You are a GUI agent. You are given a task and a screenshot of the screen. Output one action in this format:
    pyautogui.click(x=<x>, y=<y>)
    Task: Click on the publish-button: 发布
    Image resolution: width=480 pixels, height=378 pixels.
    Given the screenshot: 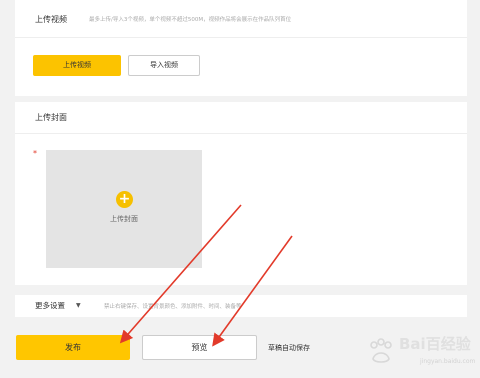 What is the action you would take?
    pyautogui.click(x=73, y=347)
    